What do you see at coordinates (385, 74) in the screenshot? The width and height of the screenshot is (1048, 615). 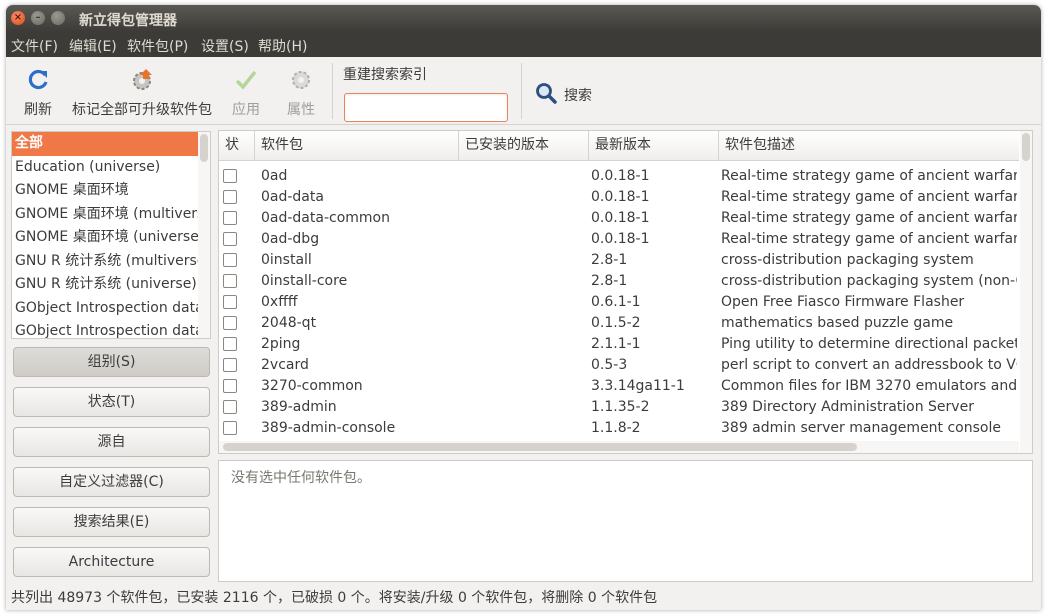 I see `rebuild-index-label: 重建搜索索引` at bounding box center [385, 74].